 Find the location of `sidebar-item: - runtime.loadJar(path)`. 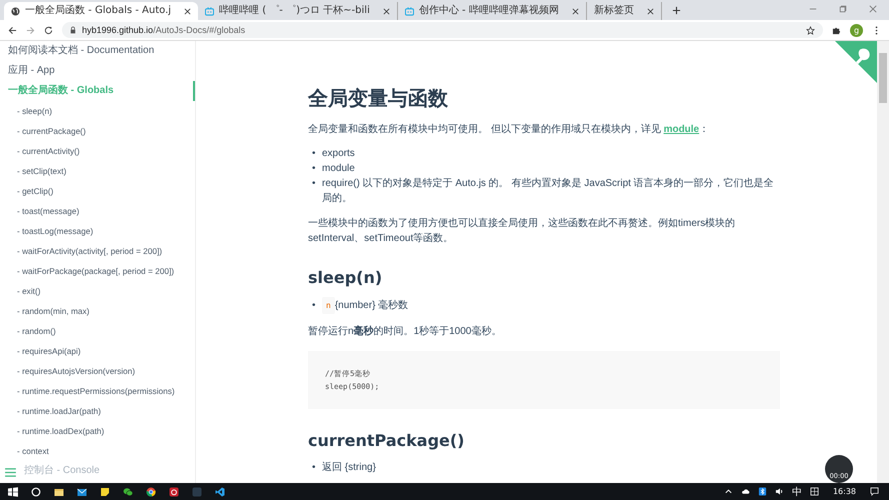

sidebar-item: - runtime.loadJar(path) is located at coordinates (97, 411).